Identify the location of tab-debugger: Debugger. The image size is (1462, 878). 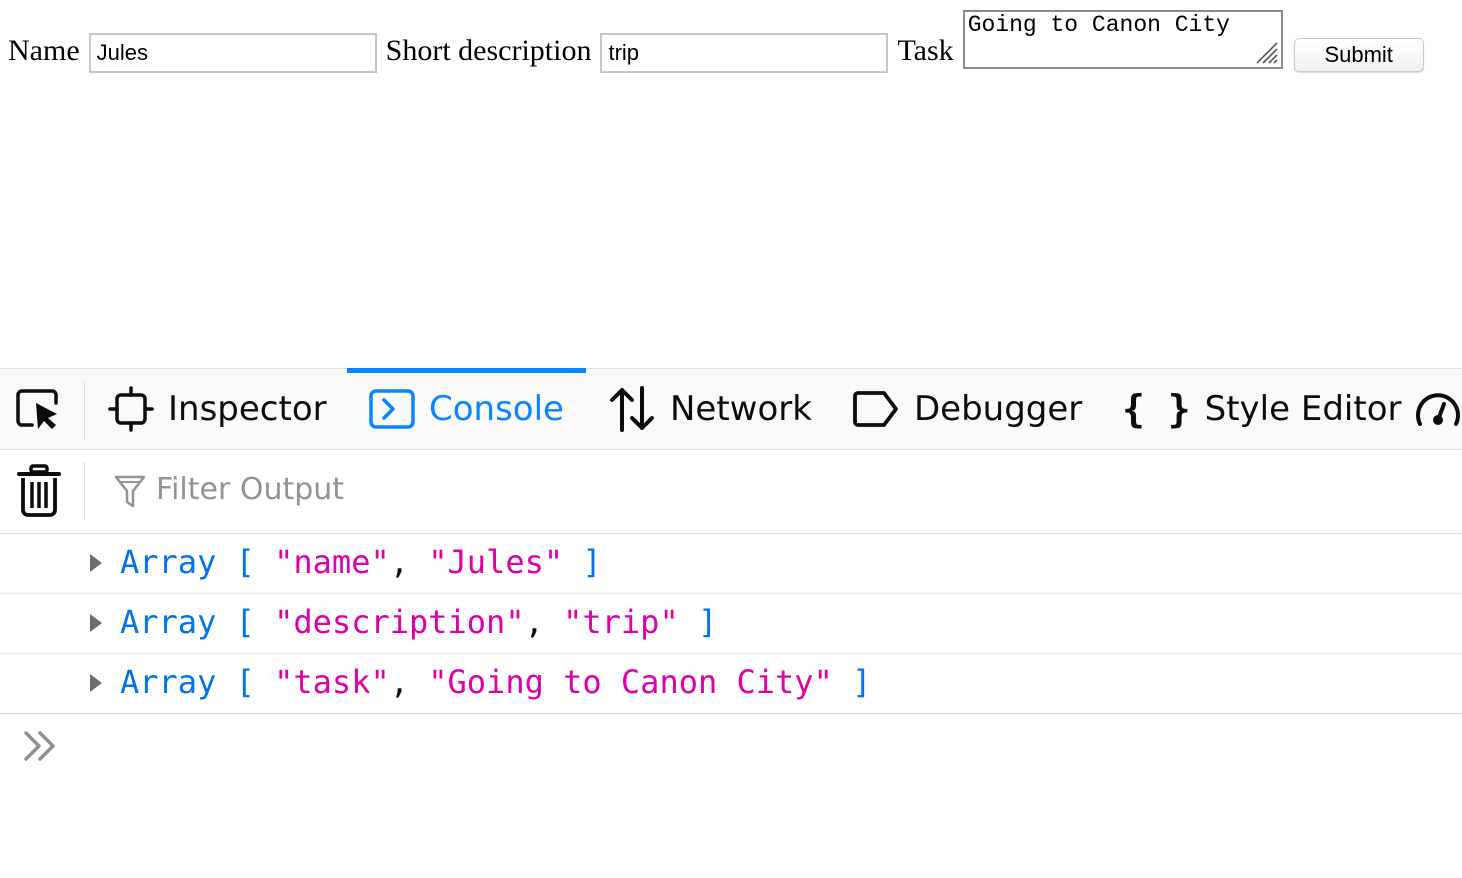
(967, 409).